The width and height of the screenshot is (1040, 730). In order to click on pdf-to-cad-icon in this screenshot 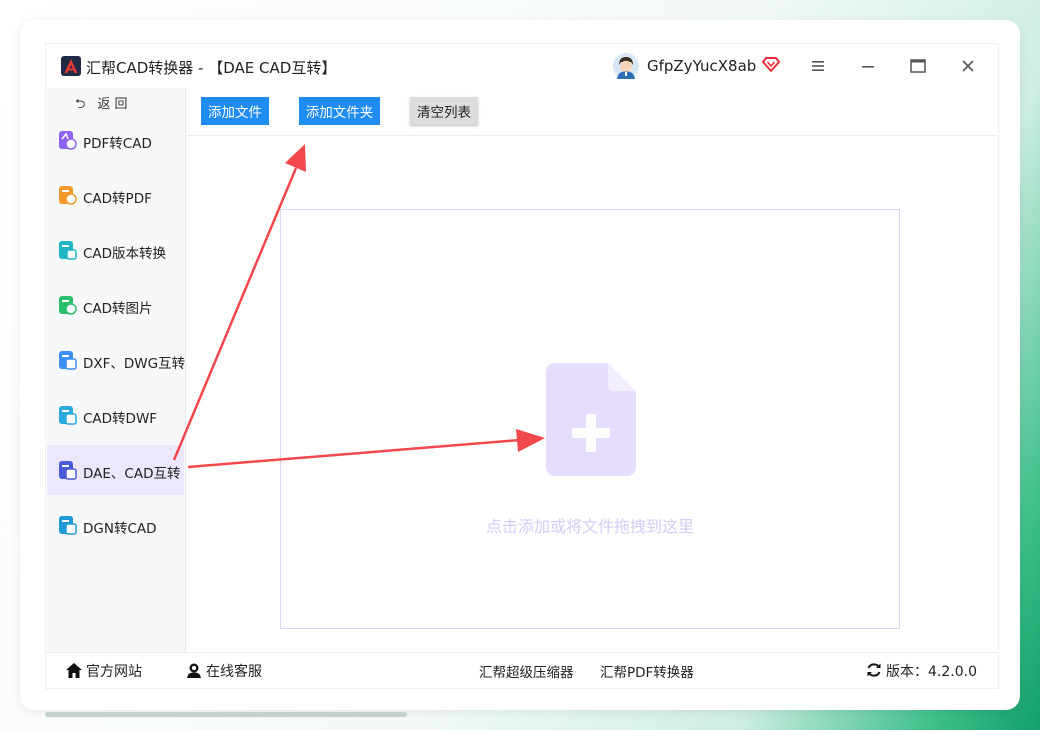, I will do `click(68, 140)`.